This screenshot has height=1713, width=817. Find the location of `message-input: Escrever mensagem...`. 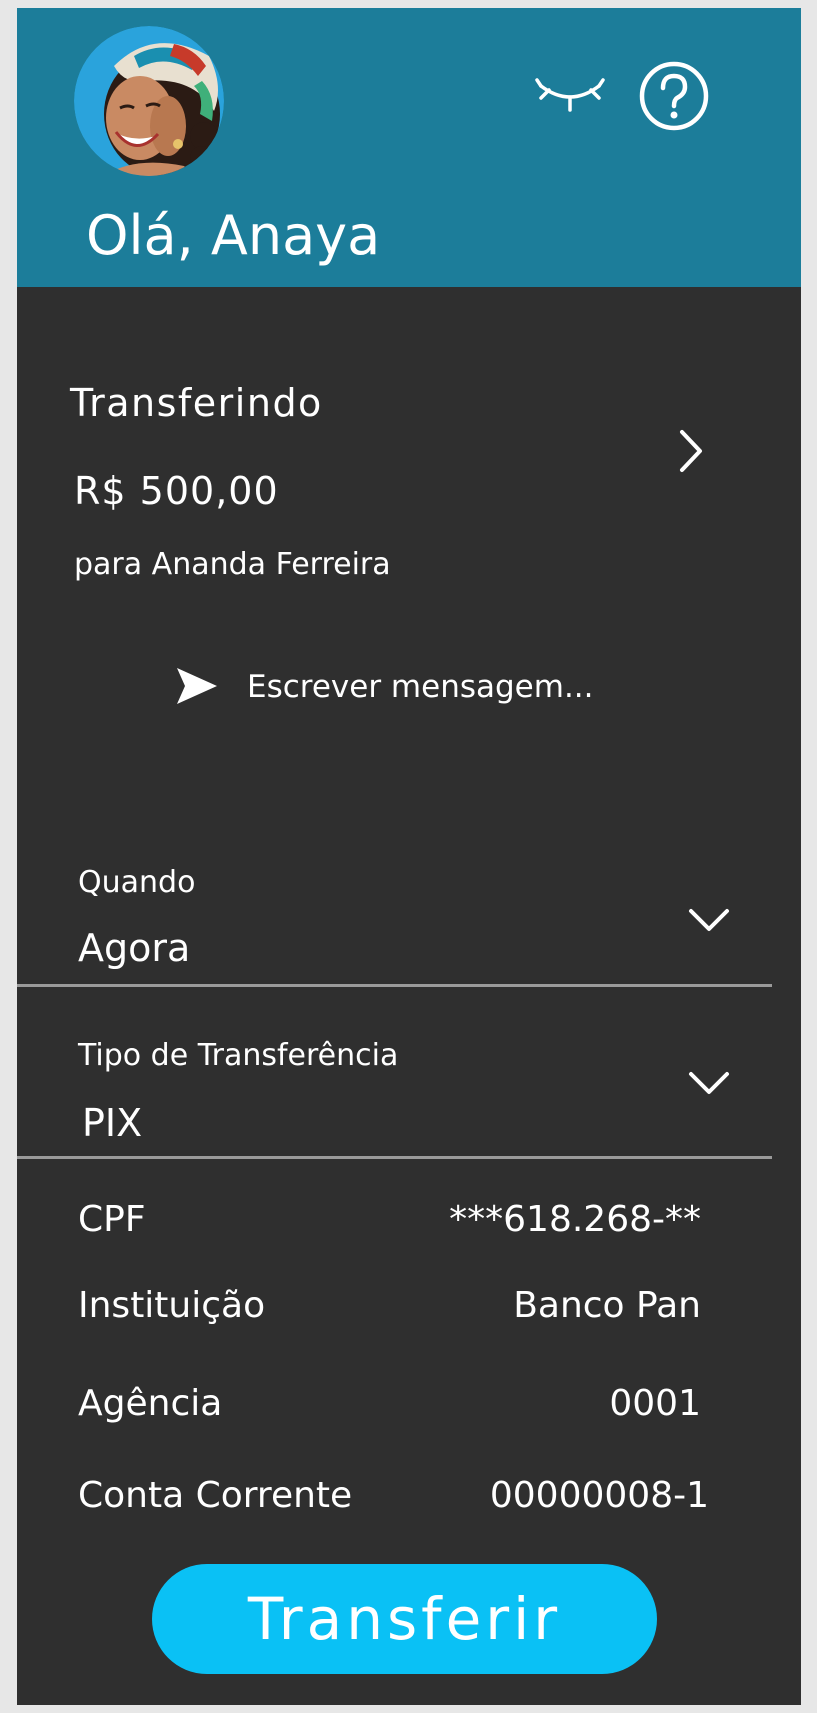

message-input: Escrever mensagem... is located at coordinates (392, 688).